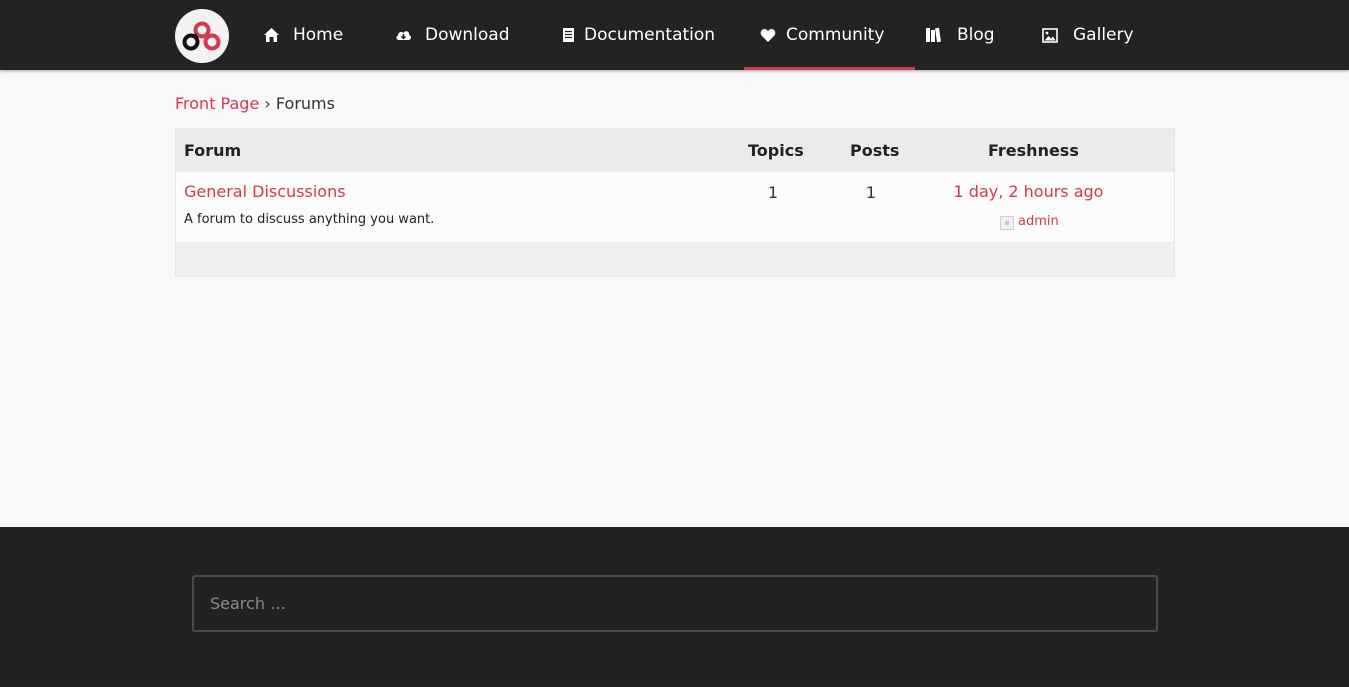  I want to click on nav-item-blog: Blog, so click(965, 35).